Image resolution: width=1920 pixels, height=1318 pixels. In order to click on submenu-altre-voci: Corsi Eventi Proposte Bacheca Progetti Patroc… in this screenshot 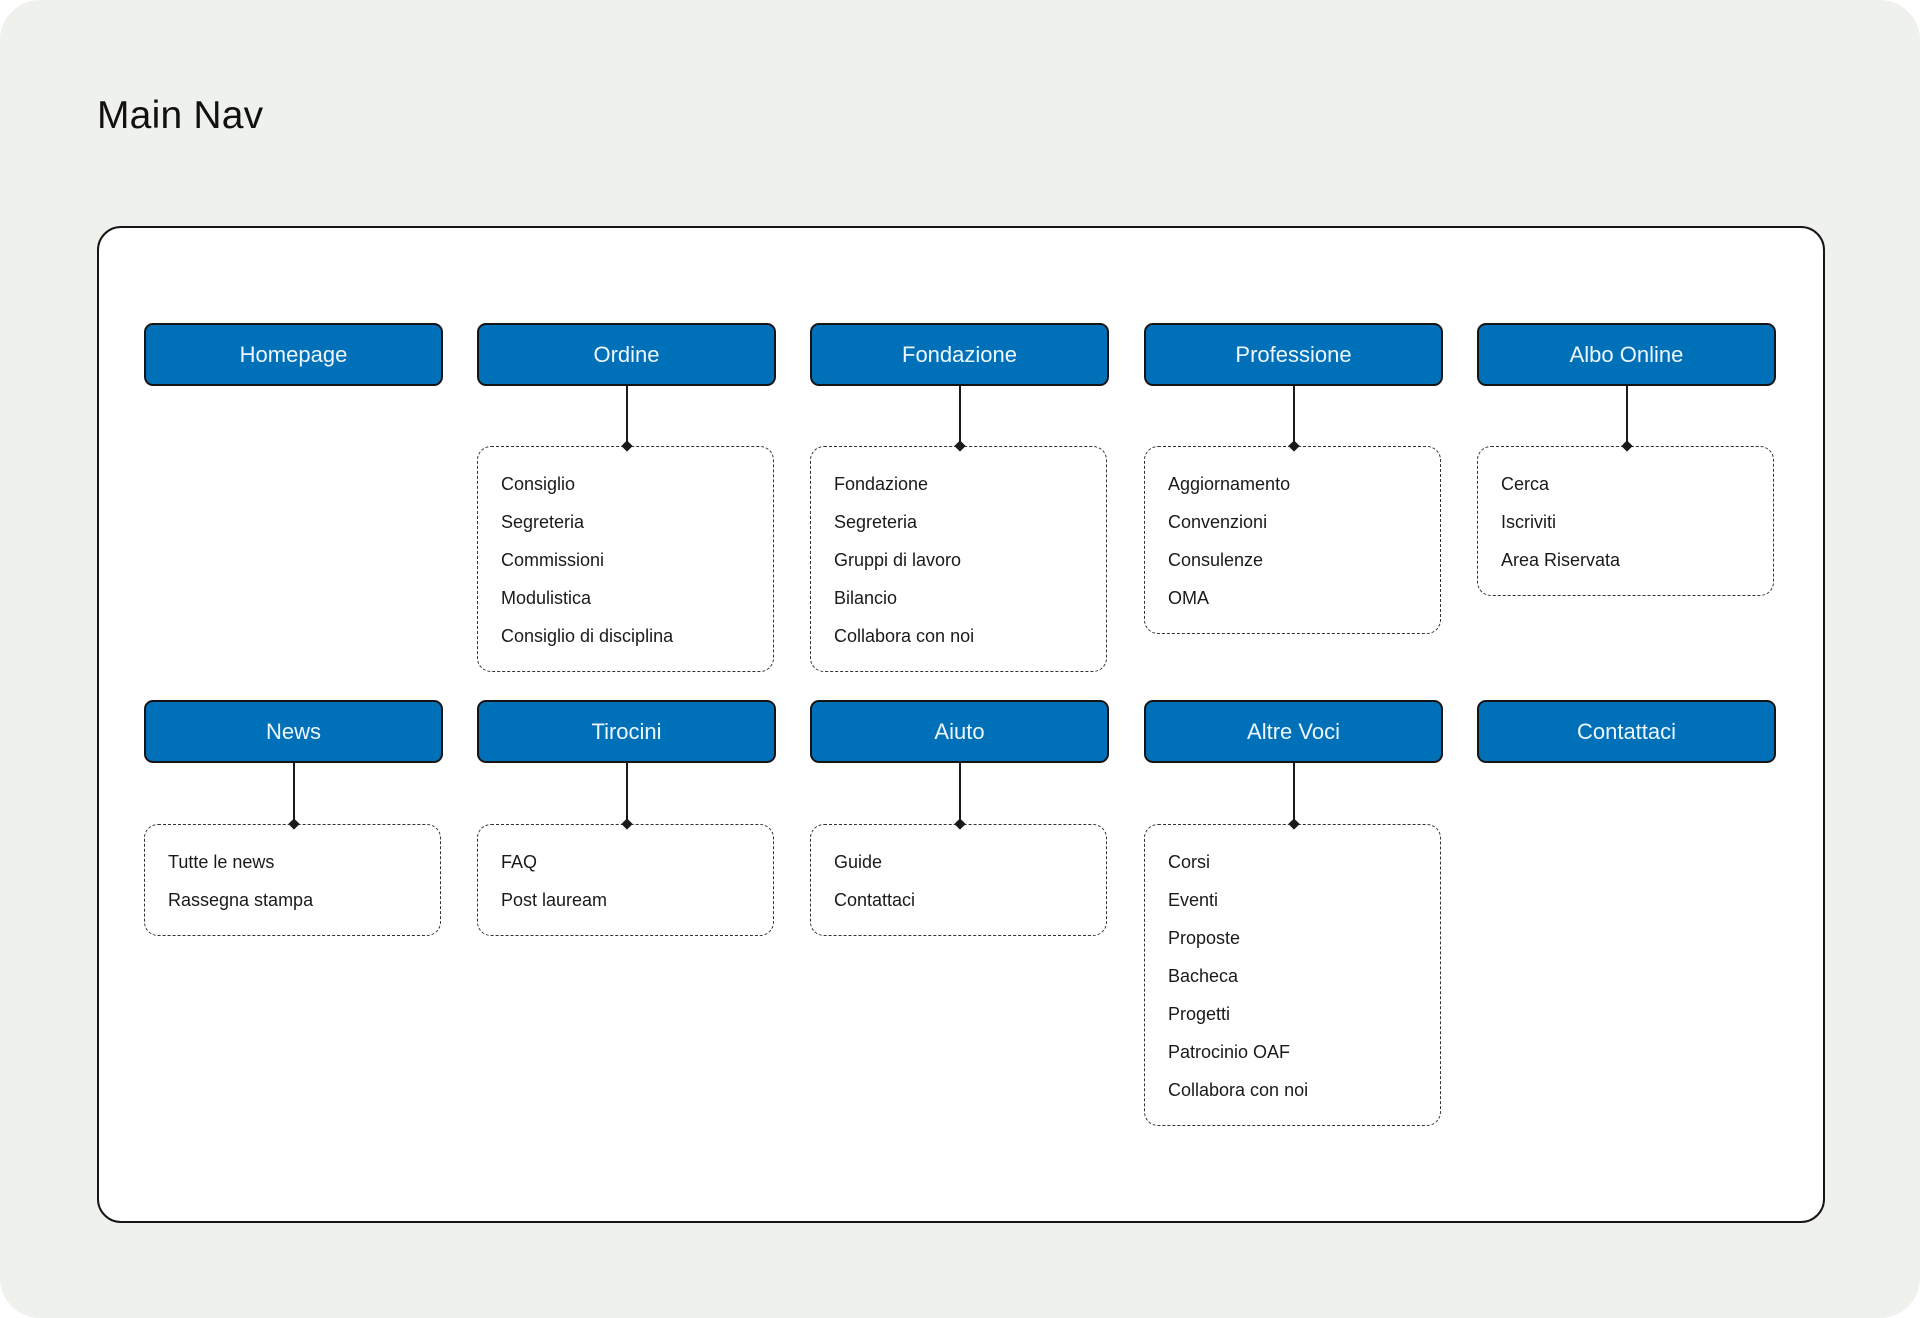, I will do `click(1292, 975)`.